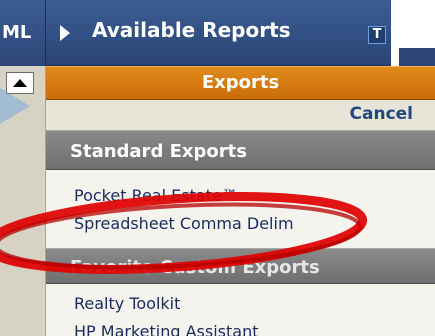 This screenshot has width=435, height=336. I want to click on header-right-gap, so click(413, 33).